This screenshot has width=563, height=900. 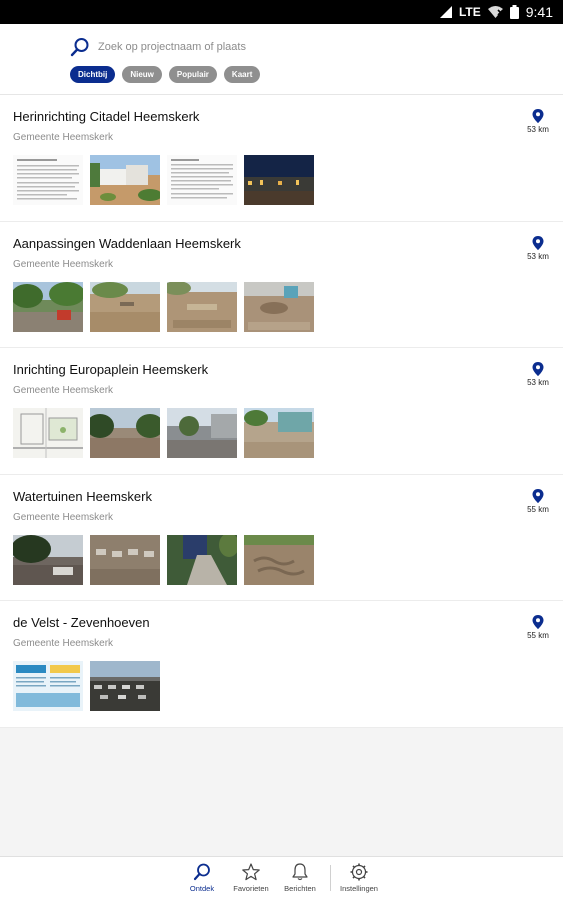 I want to click on search-bar: Zoek op projectnaam of plaats, so click(x=280, y=47).